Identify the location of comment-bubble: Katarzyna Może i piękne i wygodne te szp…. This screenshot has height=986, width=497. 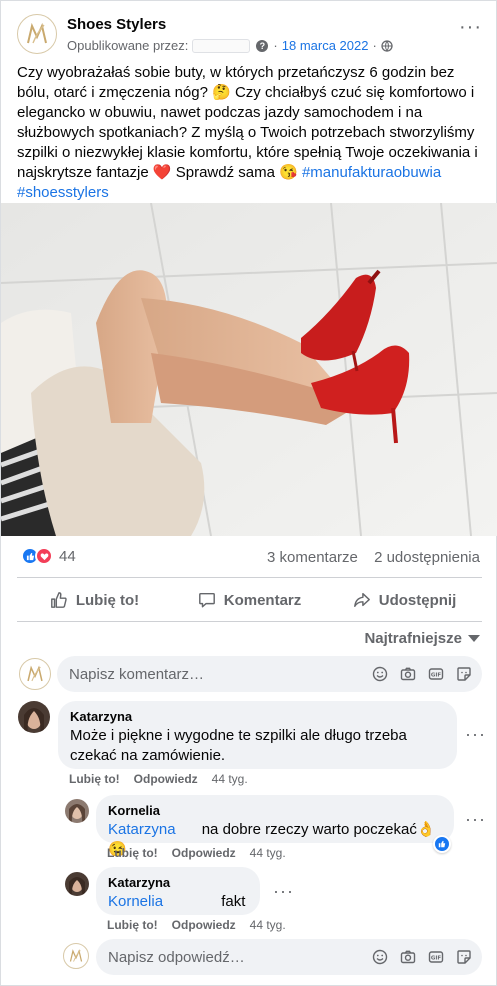
(257, 735).